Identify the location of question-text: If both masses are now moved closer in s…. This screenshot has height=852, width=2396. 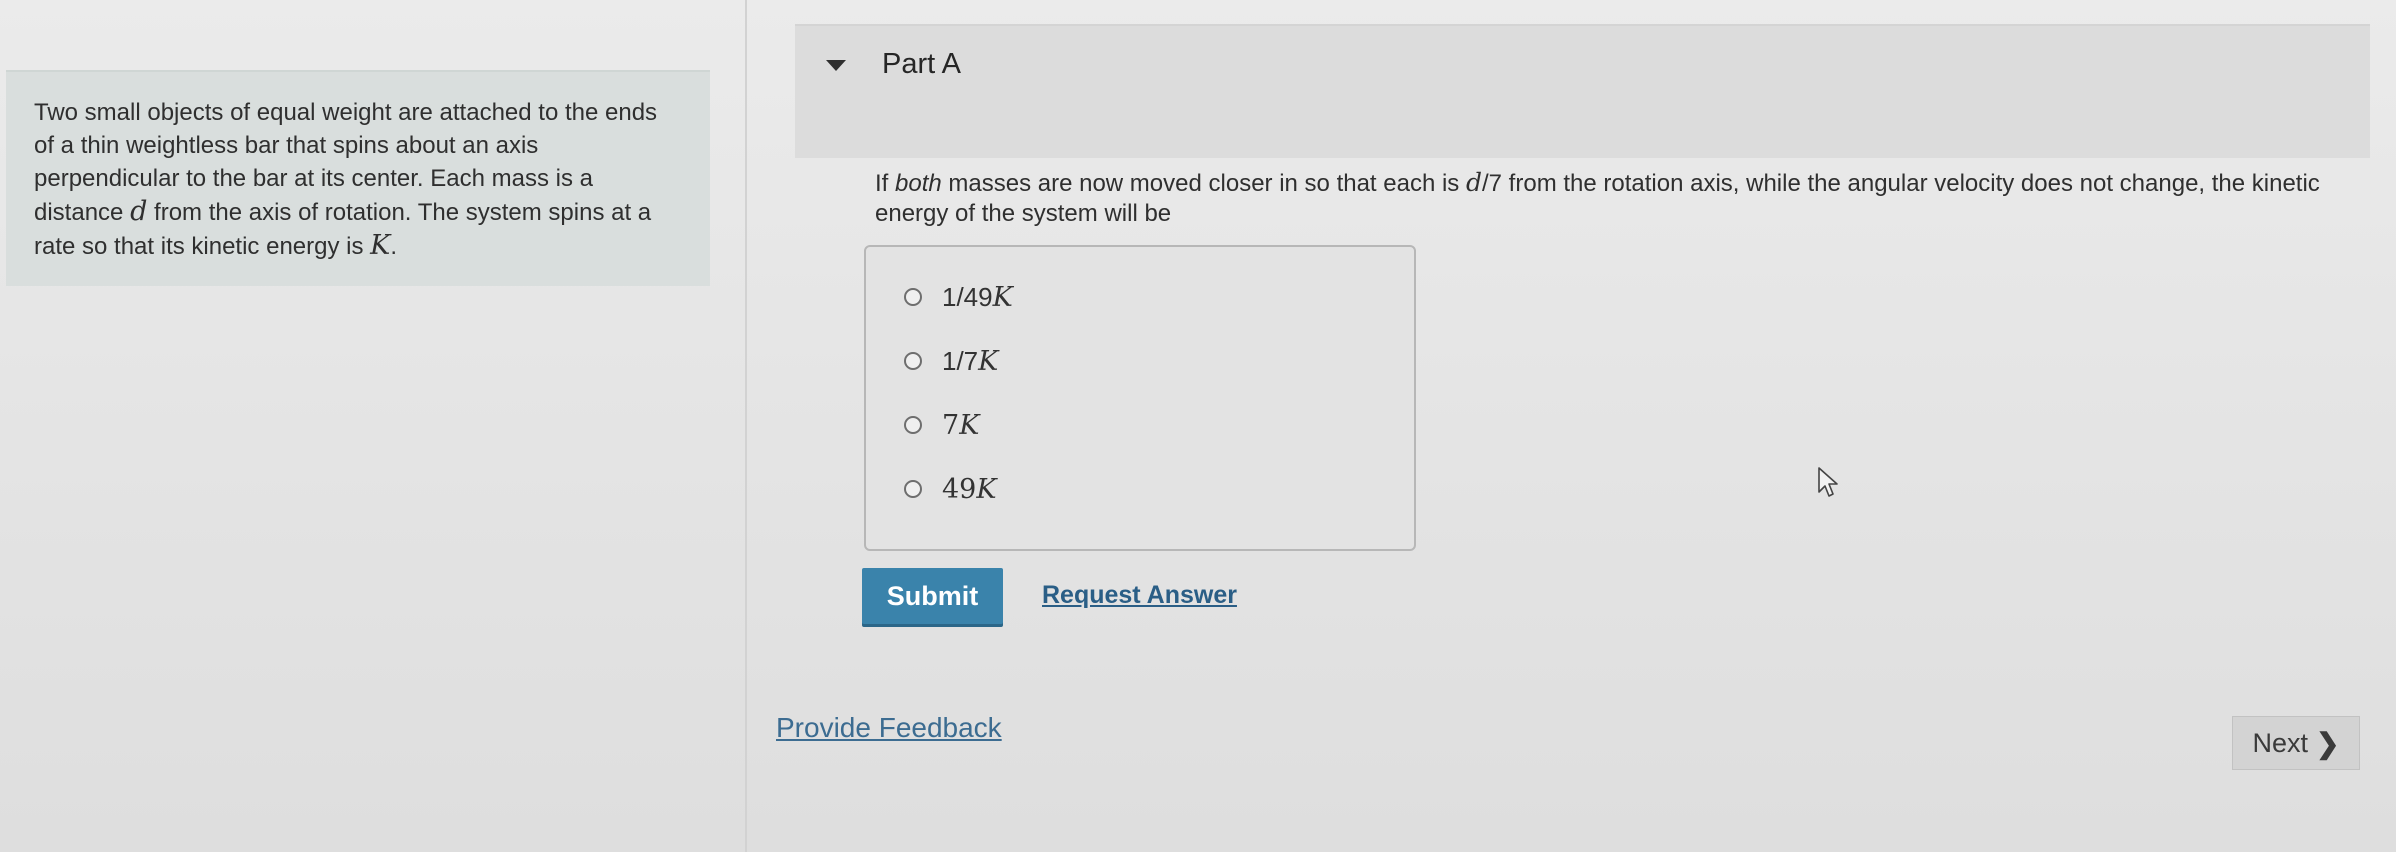
(1597, 197).